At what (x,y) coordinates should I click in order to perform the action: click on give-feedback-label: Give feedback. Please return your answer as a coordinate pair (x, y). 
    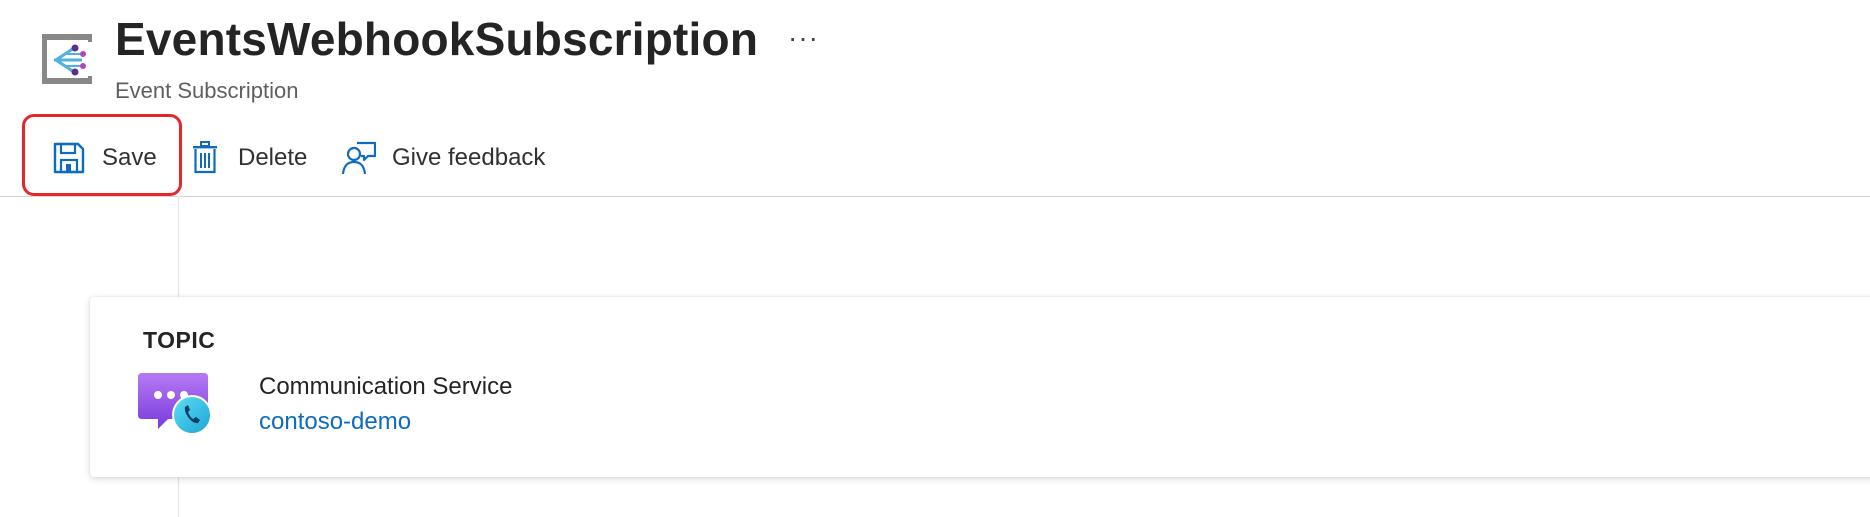
    Looking at the image, I should click on (469, 157).